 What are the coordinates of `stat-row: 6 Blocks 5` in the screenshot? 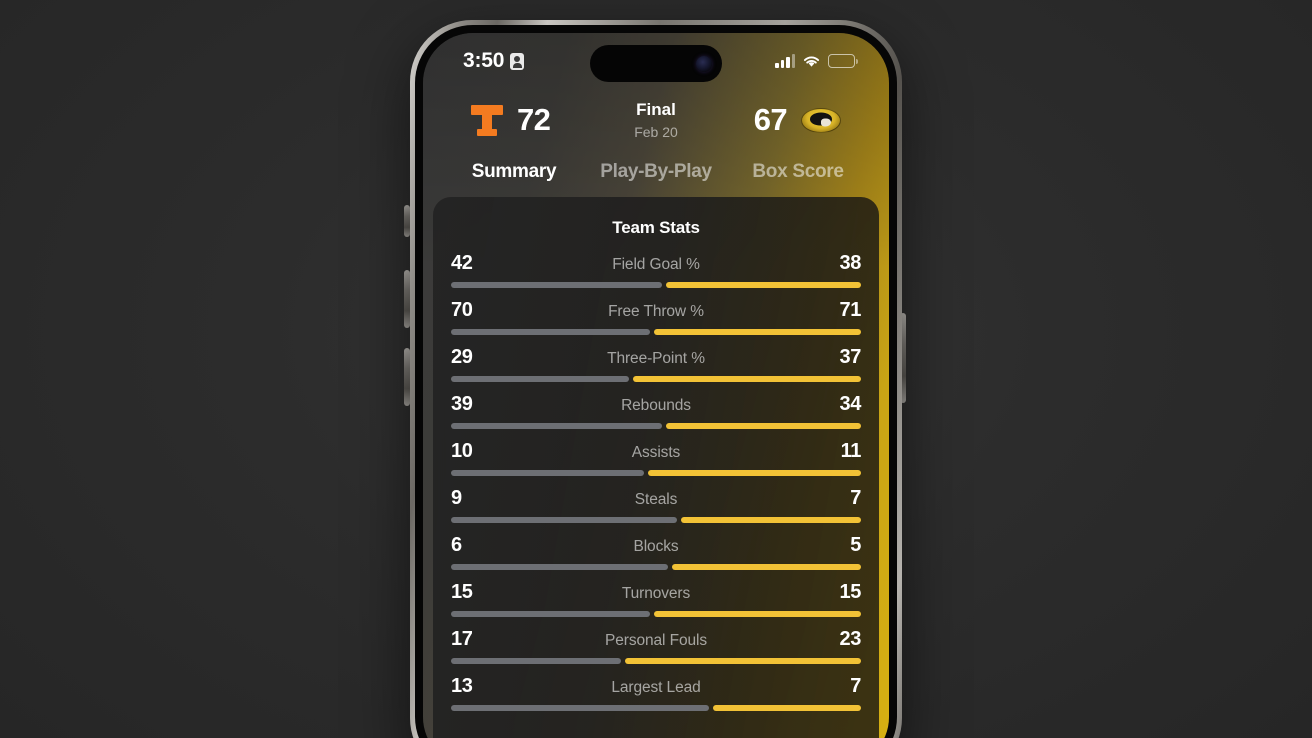 It's located at (656, 553).